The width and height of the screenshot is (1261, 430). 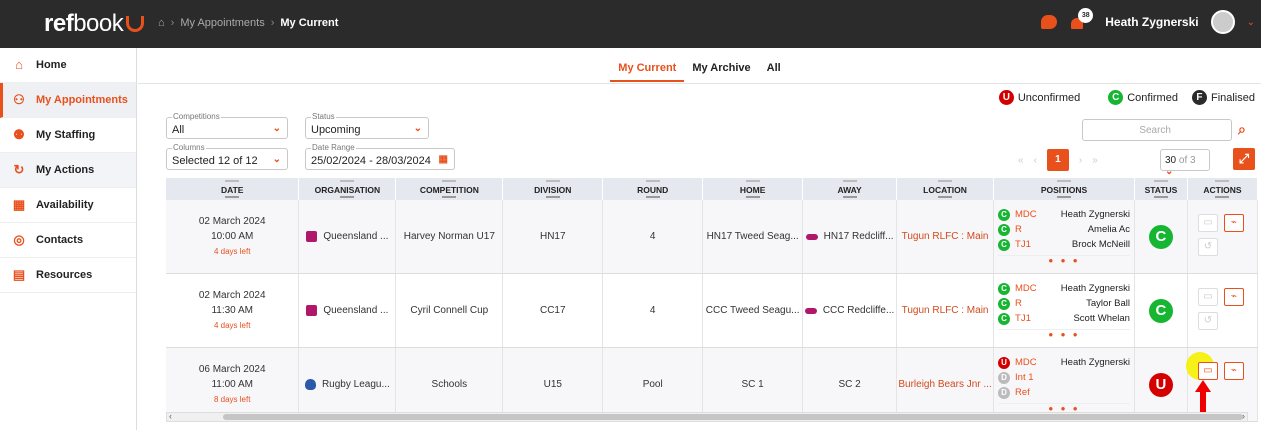 What do you see at coordinates (1222, 22) in the screenshot?
I see `avatar` at bounding box center [1222, 22].